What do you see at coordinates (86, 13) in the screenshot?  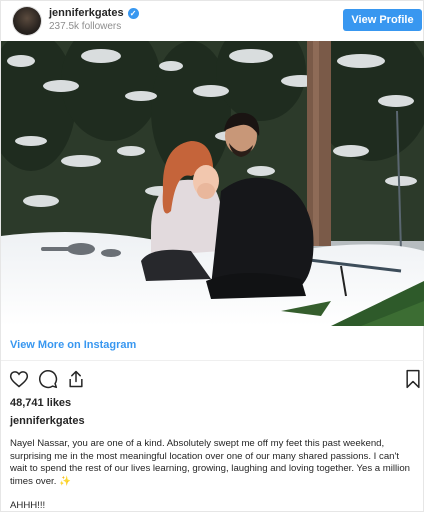 I see `username-link: jenniferkgates` at bounding box center [86, 13].